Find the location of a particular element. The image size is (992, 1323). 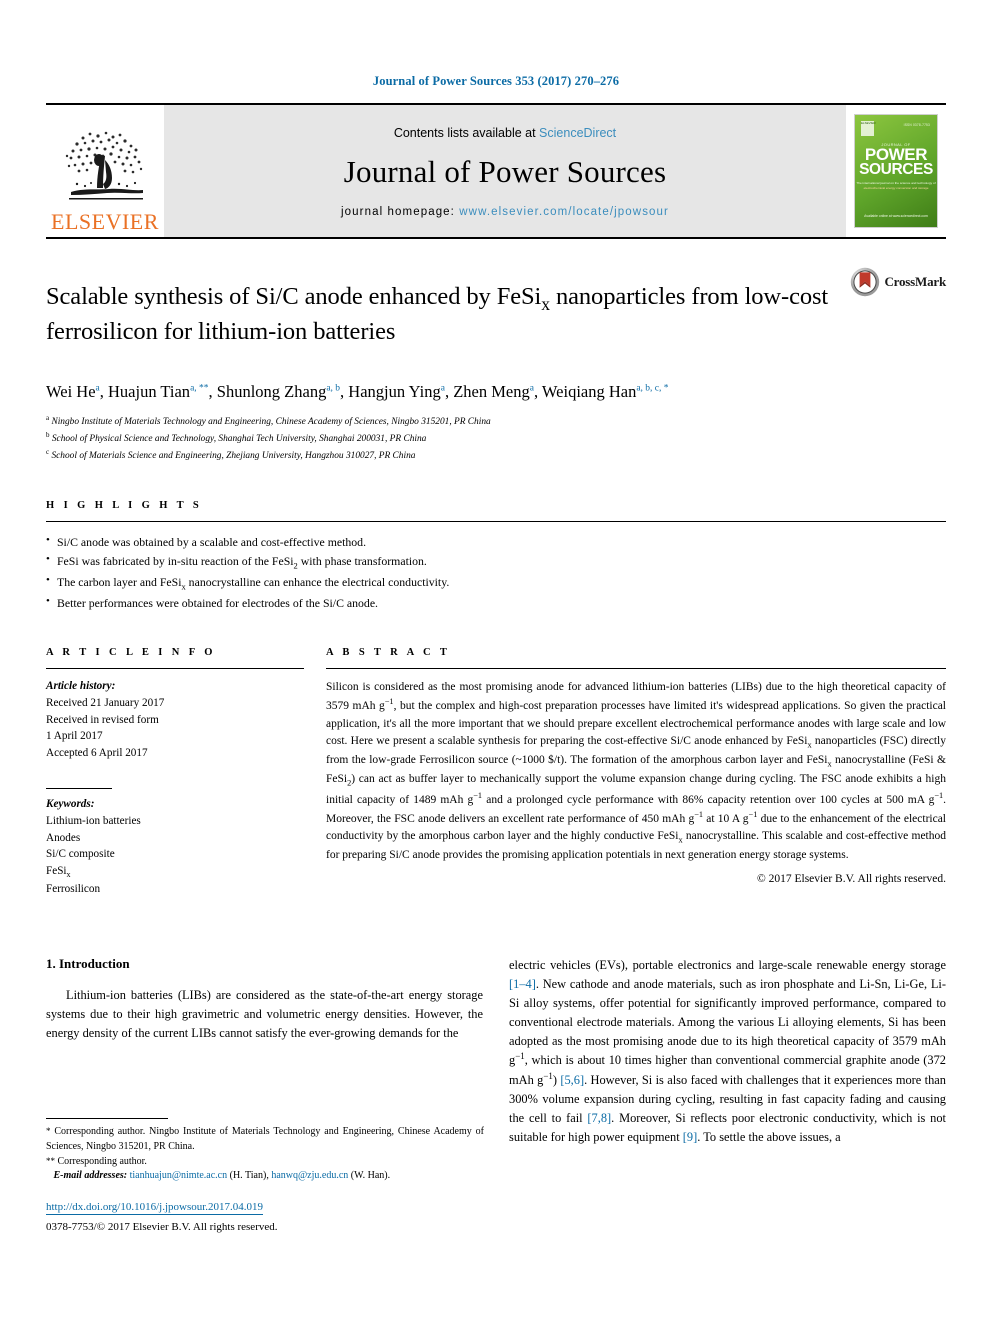

citation-1-4: [1–4] is located at coordinates (522, 984).